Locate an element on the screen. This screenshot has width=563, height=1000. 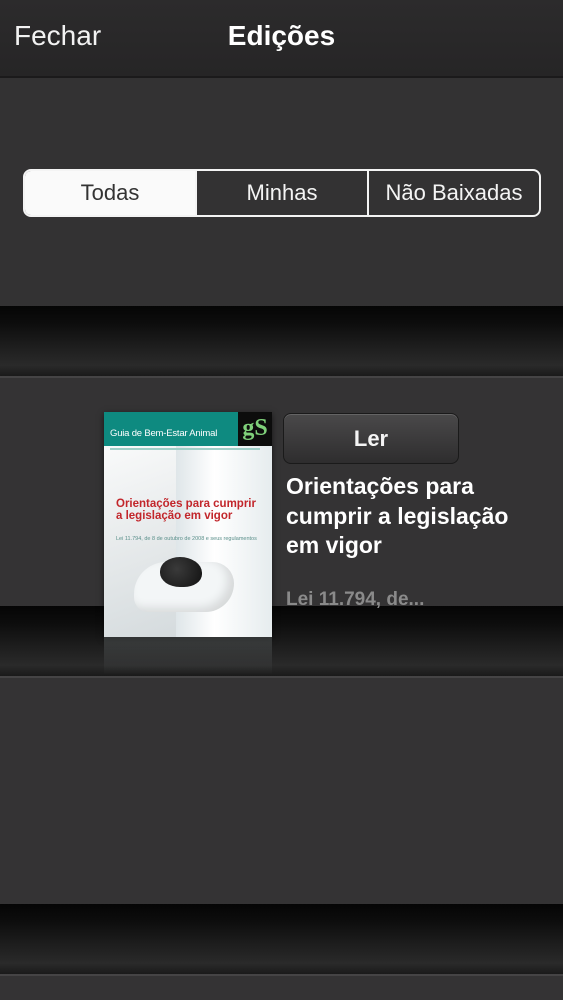
cover-masthead: Guia de Bem-Estar Animal is located at coordinates (164, 433).